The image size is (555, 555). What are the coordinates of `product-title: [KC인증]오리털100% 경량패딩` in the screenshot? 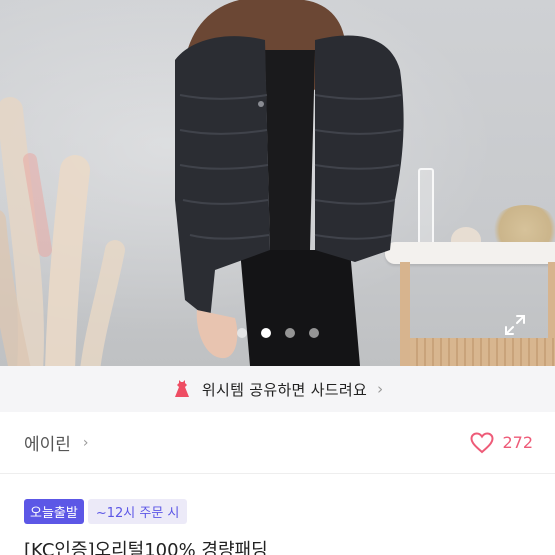 It's located at (146, 547).